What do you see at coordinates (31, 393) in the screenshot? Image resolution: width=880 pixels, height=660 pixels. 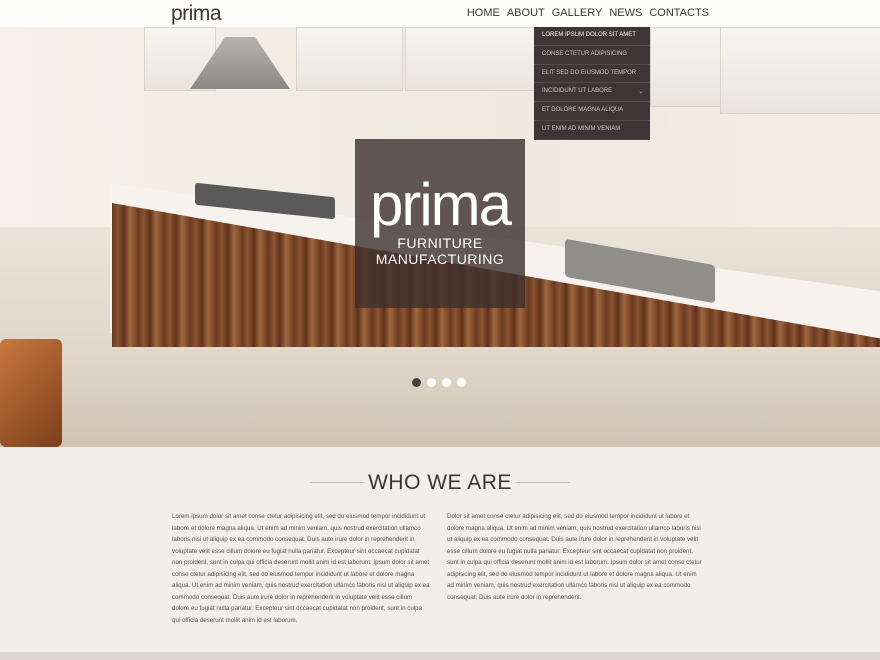 I see `chair` at bounding box center [31, 393].